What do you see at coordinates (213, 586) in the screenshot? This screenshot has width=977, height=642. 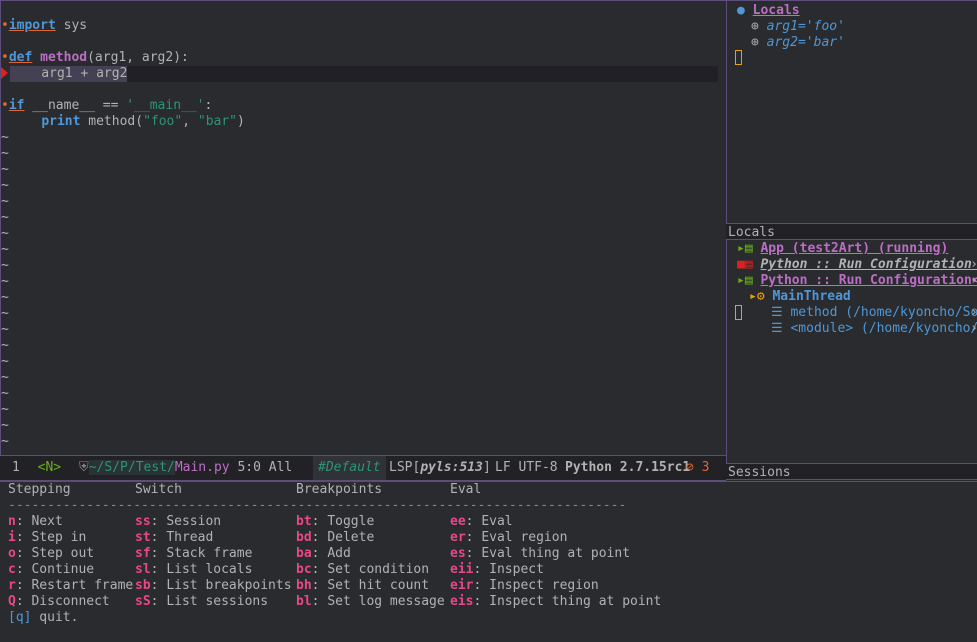 I see `hydra-command: sb: List breakpoints` at bounding box center [213, 586].